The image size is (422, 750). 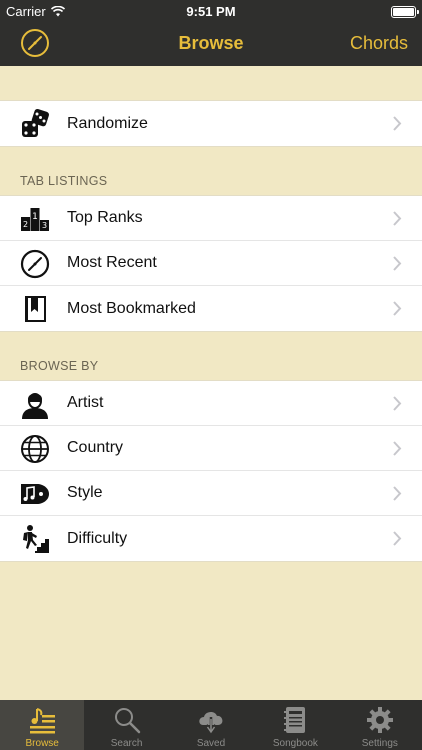 What do you see at coordinates (35, 309) in the screenshot?
I see `bookmark-book-icon` at bounding box center [35, 309].